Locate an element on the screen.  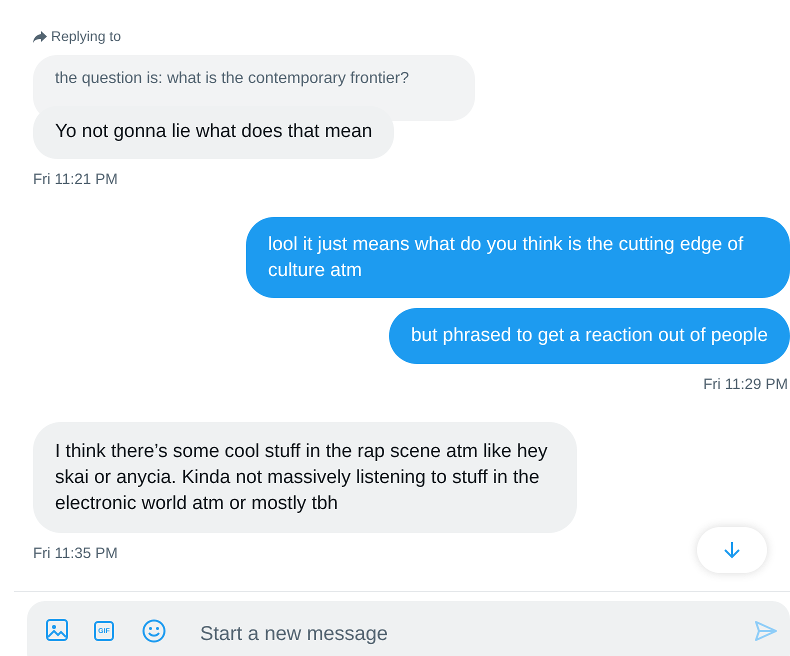
message-bubble: but phrased to get a reaction out of people is located at coordinates (589, 336).